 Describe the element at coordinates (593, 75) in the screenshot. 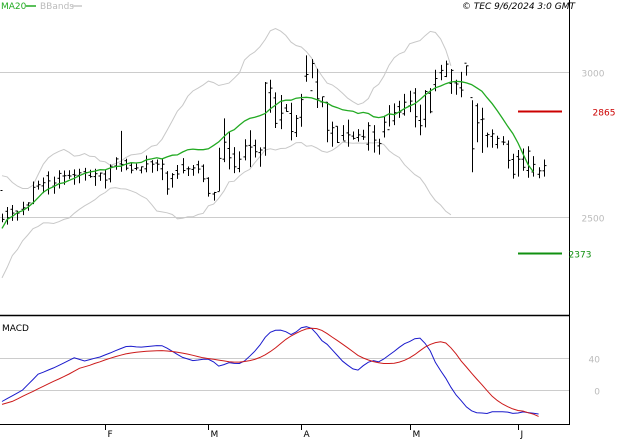

I see `price-tick-label-3000: 3000` at that location.